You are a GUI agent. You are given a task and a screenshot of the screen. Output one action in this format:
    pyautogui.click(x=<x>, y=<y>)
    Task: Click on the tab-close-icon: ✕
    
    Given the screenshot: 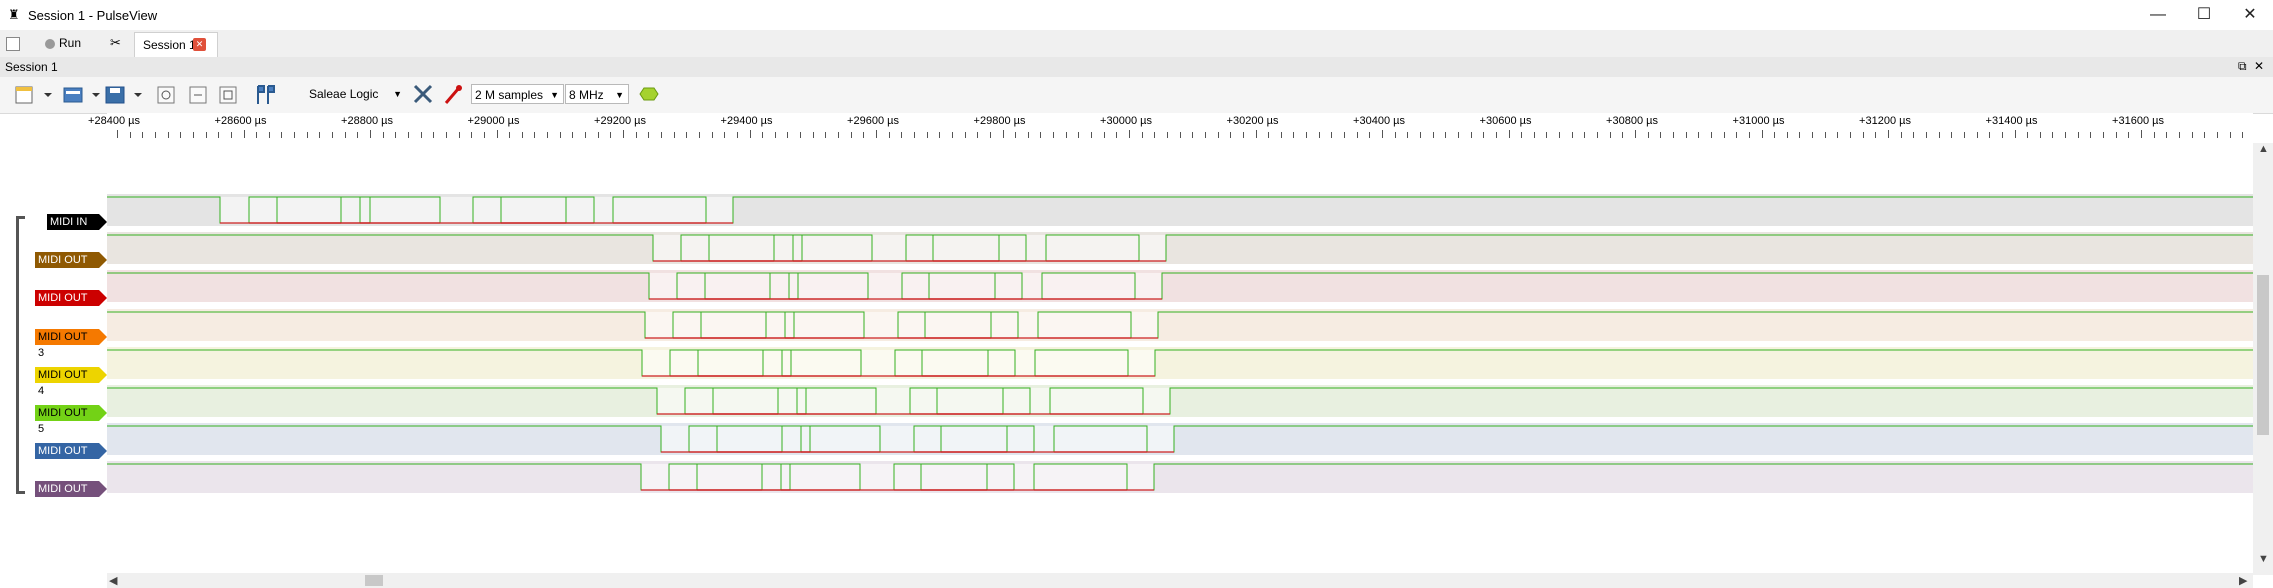 What is the action you would take?
    pyautogui.click(x=199, y=44)
    